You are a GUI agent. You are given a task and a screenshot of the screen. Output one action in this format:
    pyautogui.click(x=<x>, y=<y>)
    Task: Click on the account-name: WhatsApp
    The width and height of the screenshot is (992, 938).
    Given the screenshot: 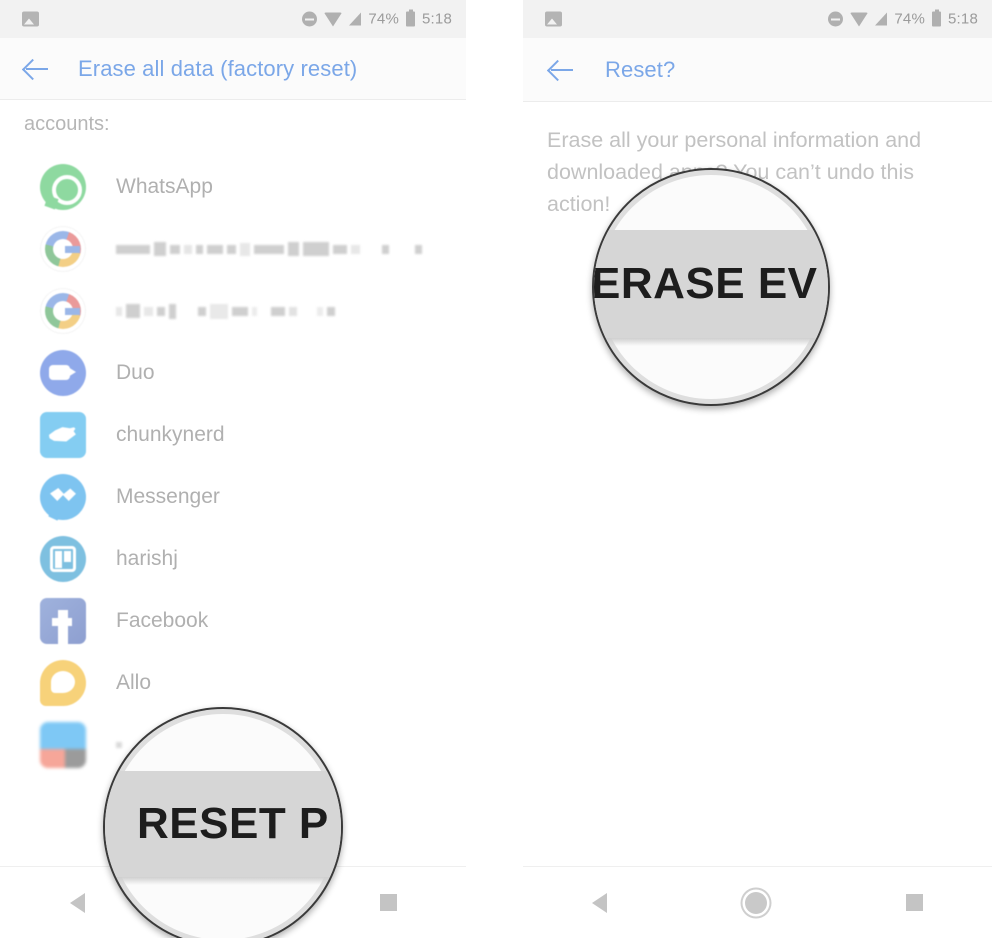 What is the action you would take?
    pyautogui.click(x=164, y=186)
    